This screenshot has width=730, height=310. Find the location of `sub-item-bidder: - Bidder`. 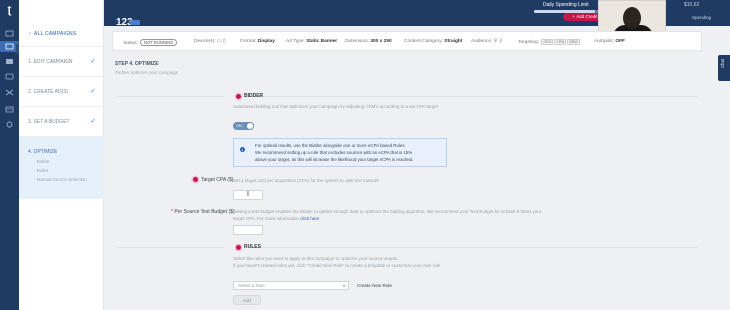

sub-item-bidder: - Bidder is located at coordinates (42, 161).